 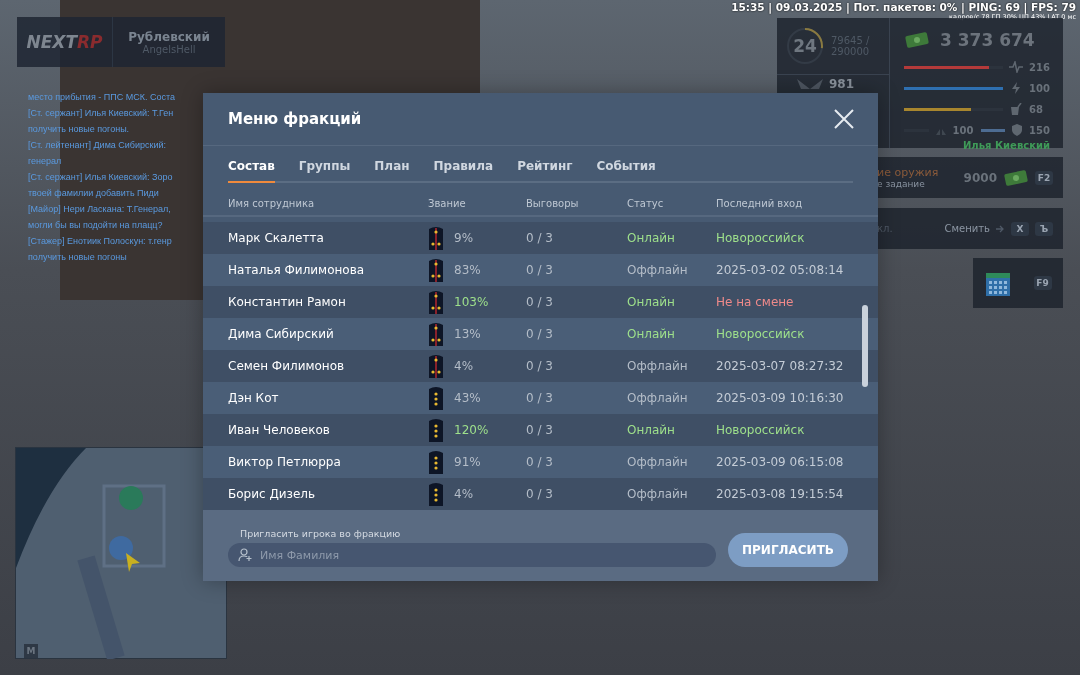 I want to click on food-icon, so click(x=1016, y=109).